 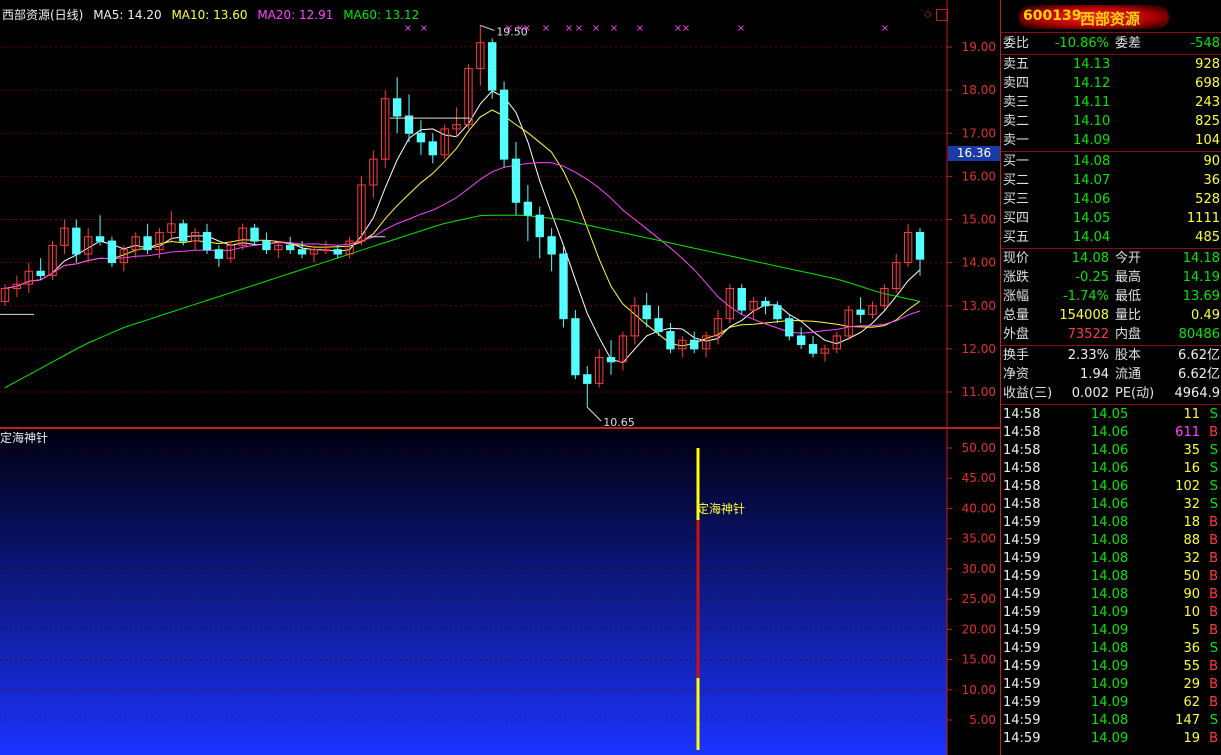 I want to click on sell-row: 卖二 14.10 825, so click(x=1111, y=122).